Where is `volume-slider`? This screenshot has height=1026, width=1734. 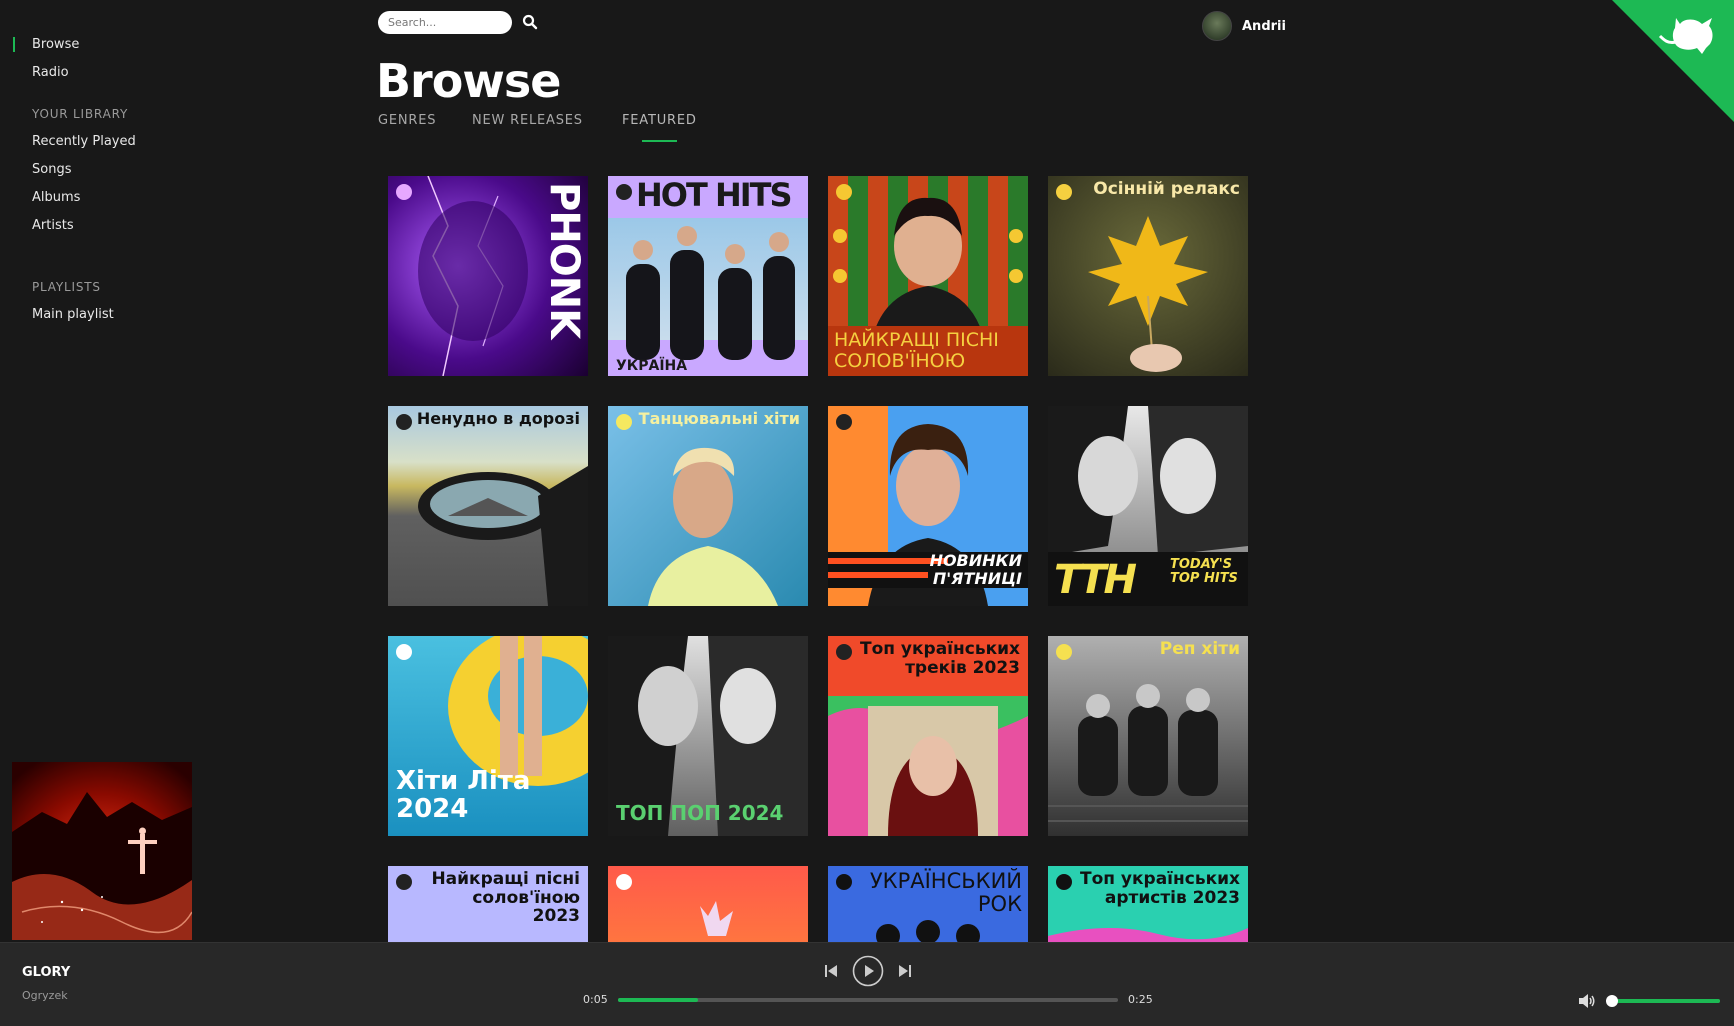 volume-slider is located at coordinates (1663, 1001).